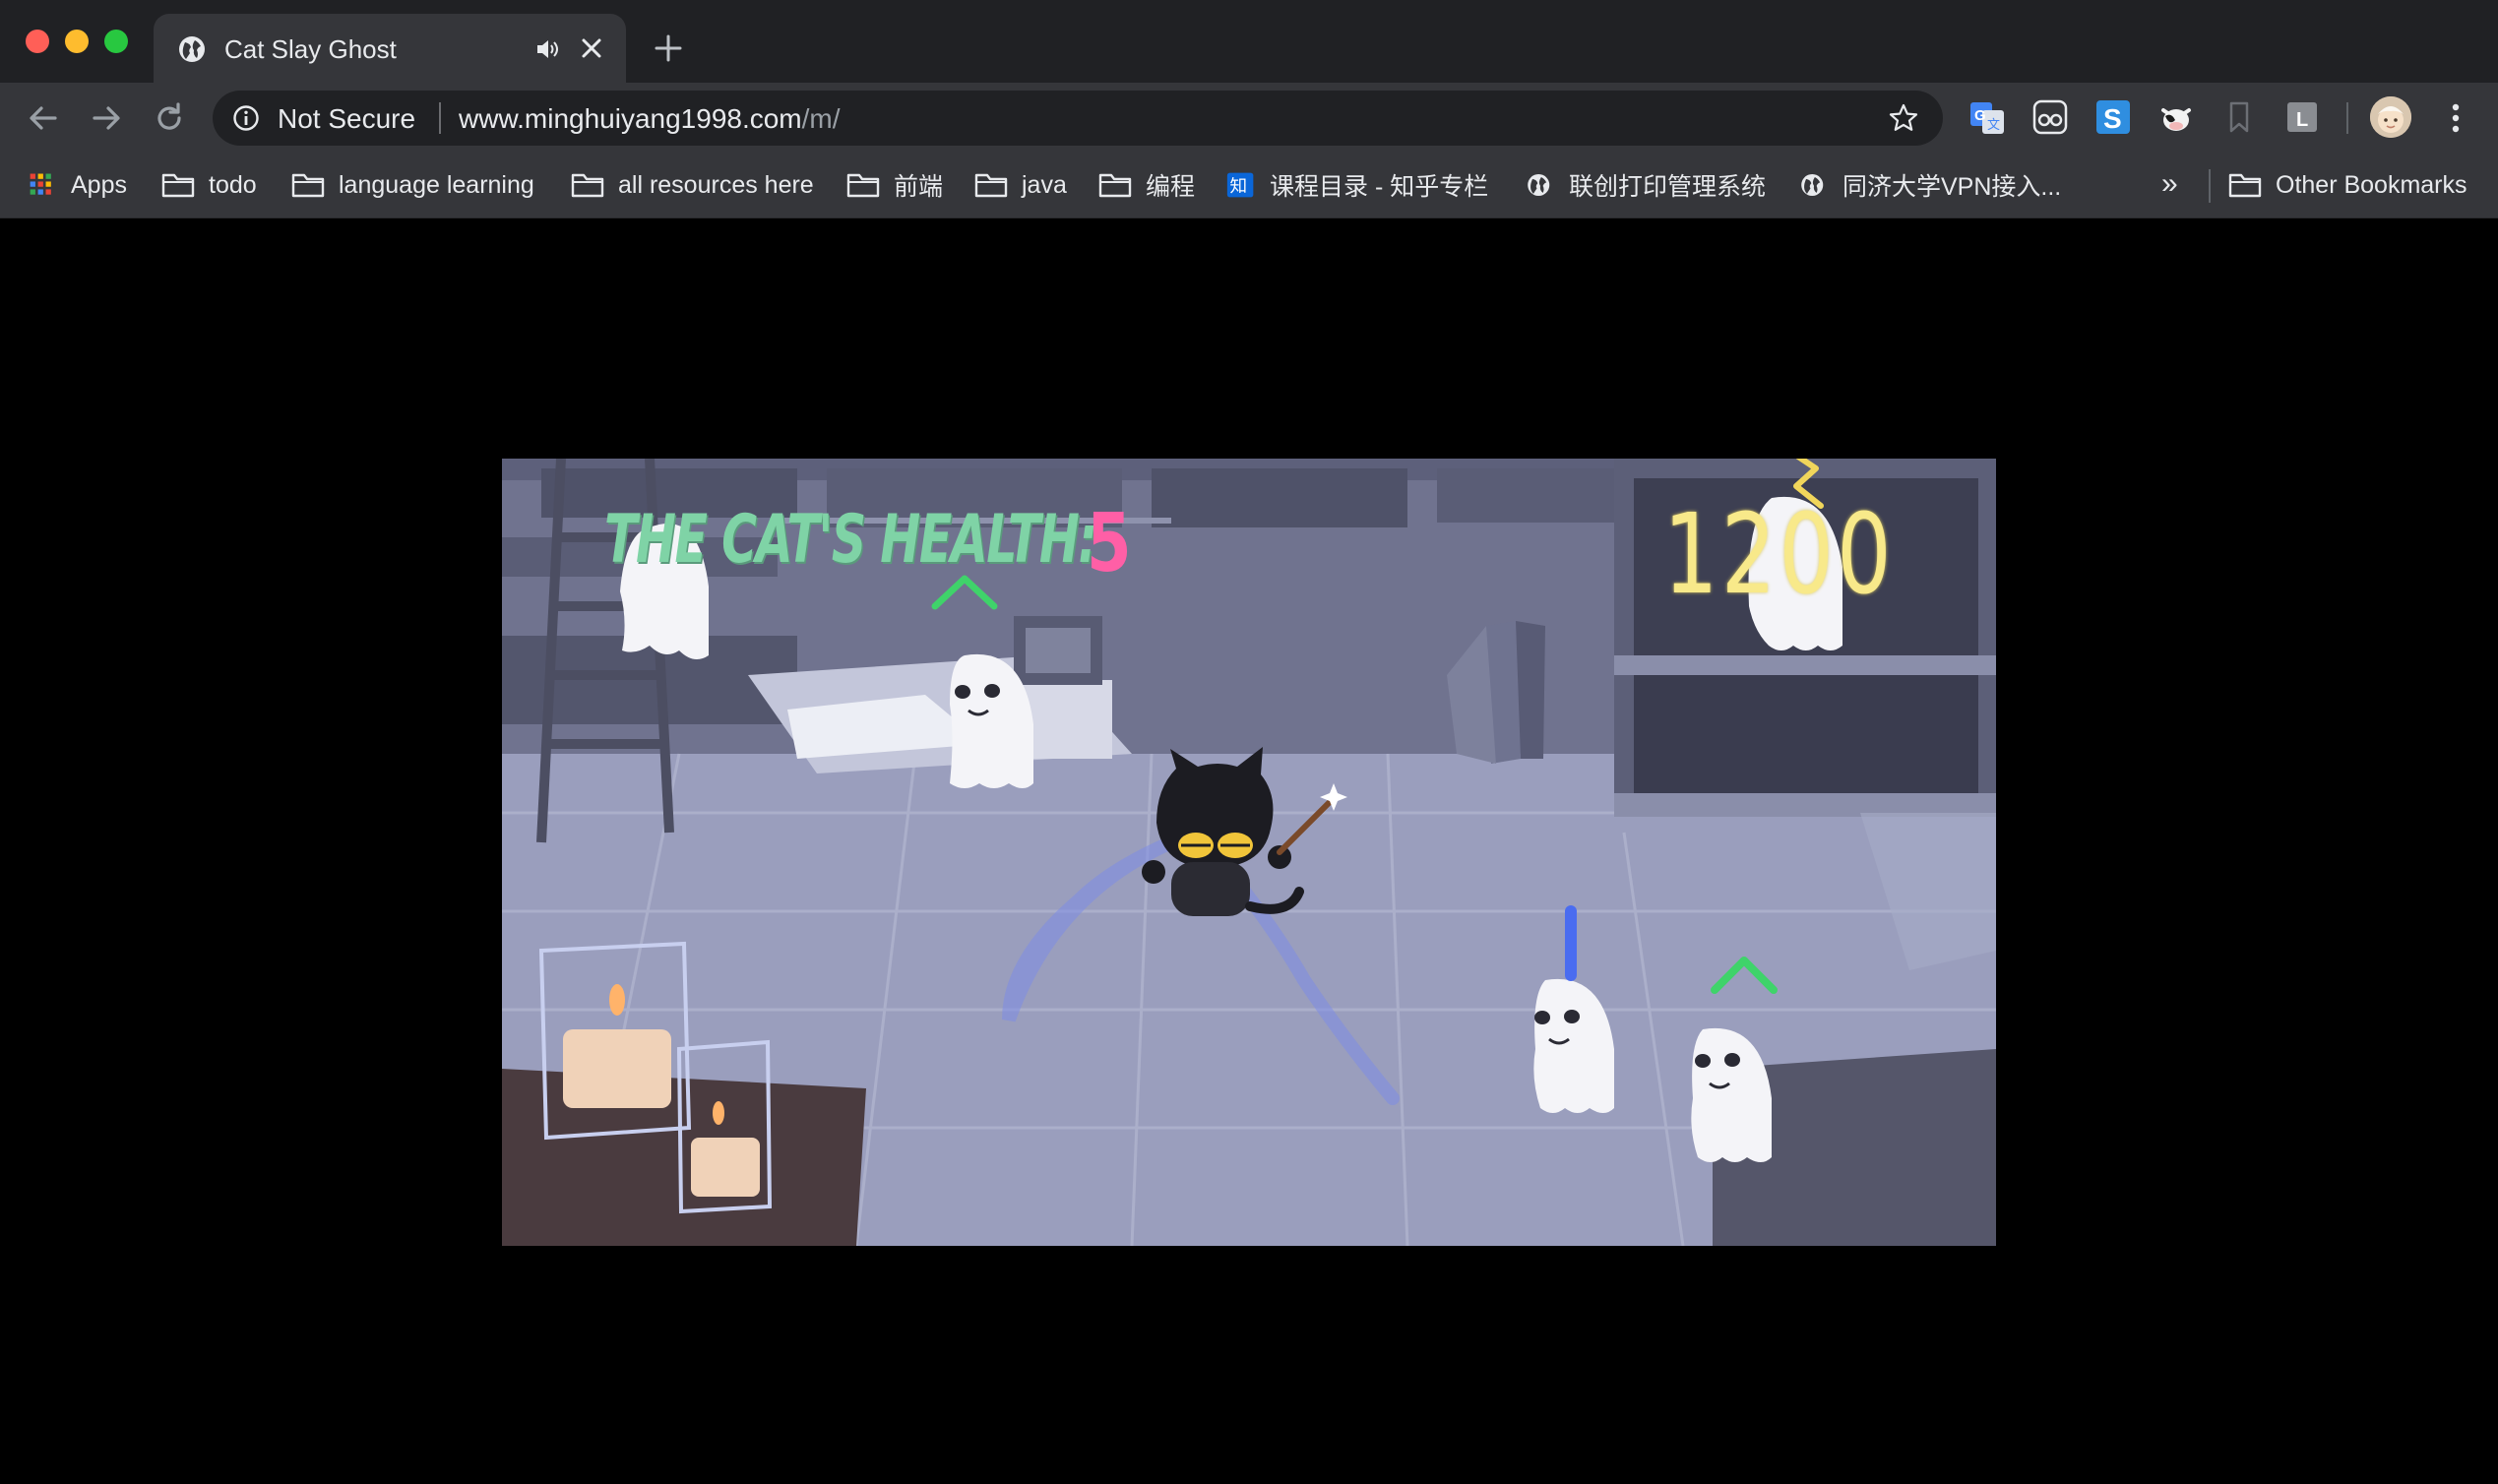  Describe the element at coordinates (37, 42) in the screenshot. I see `close-window-button` at that location.